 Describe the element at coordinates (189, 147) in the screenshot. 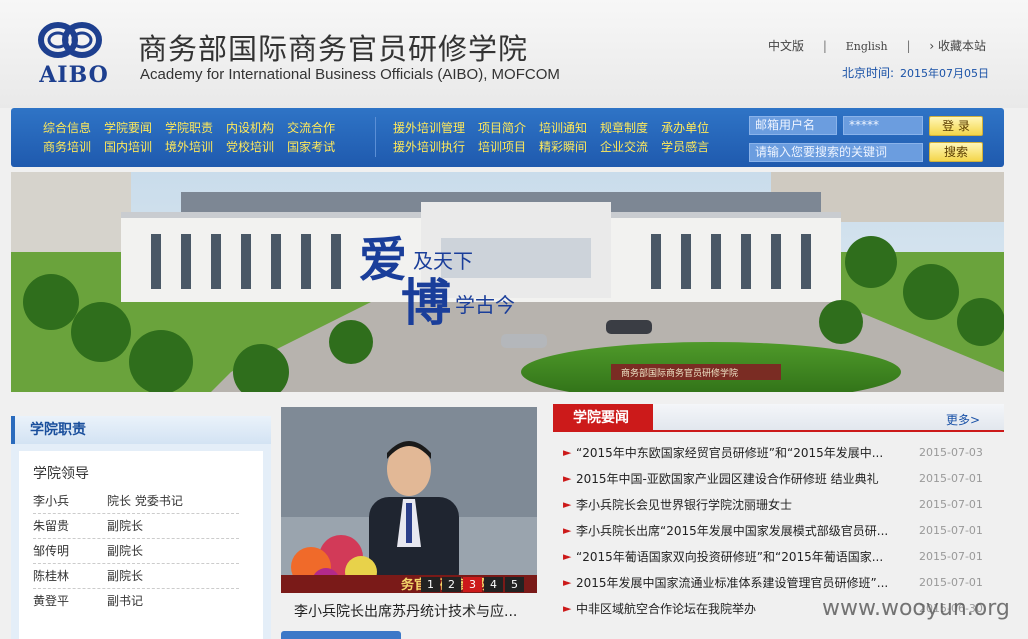

I see `nav-item: 境外培训` at that location.